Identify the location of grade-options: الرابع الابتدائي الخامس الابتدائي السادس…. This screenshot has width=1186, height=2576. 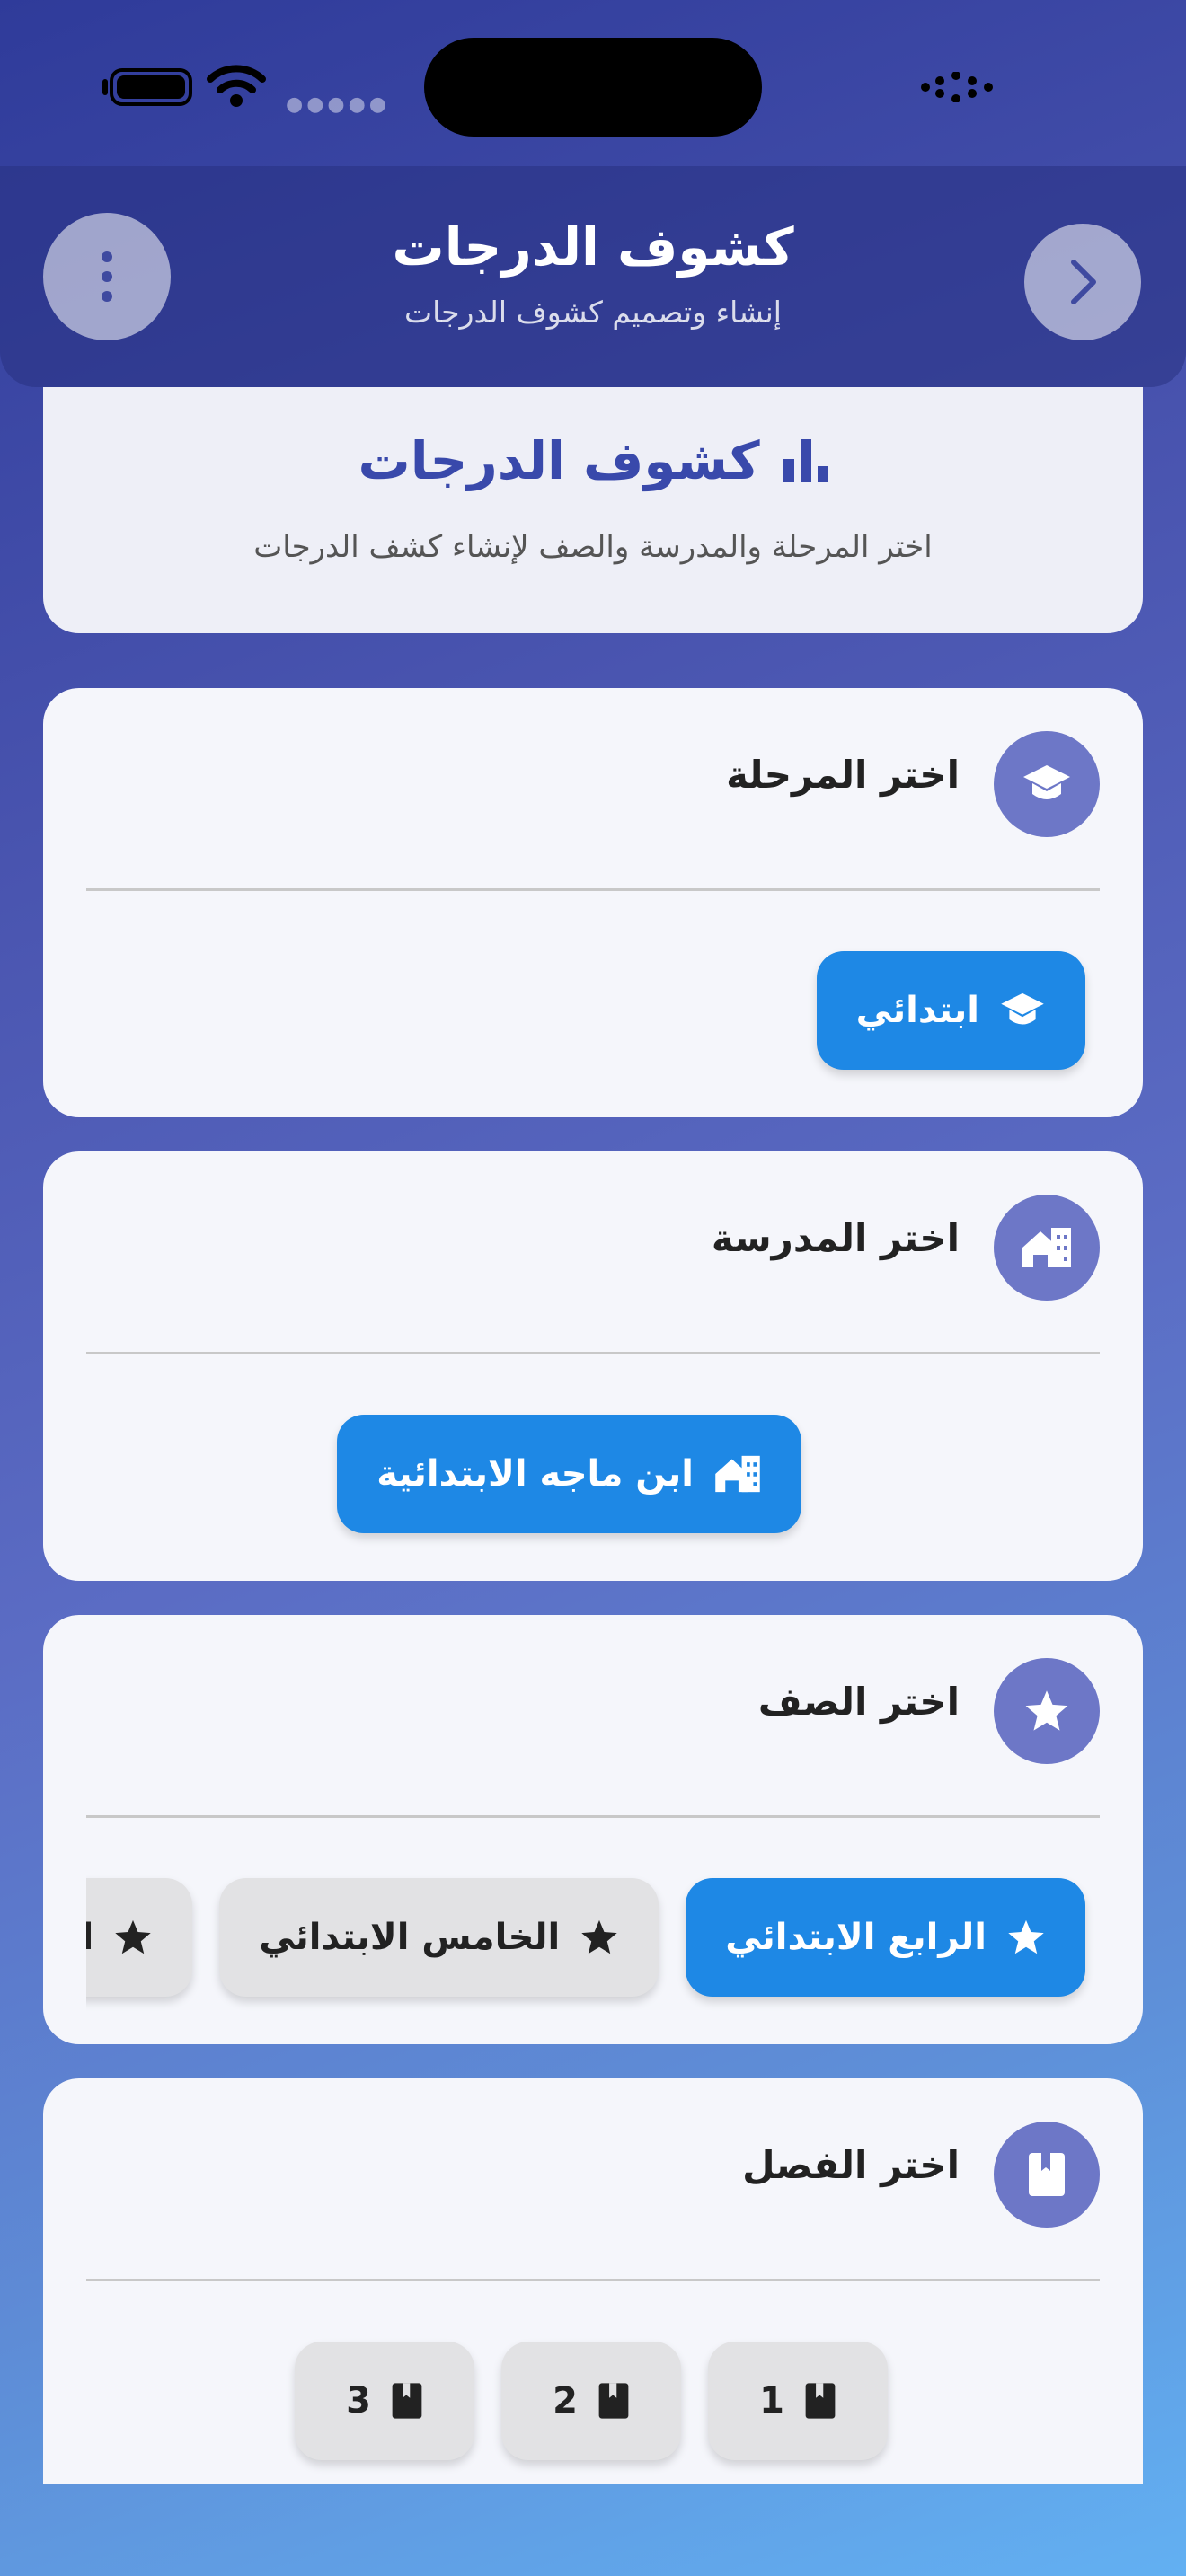
(585, 1937).